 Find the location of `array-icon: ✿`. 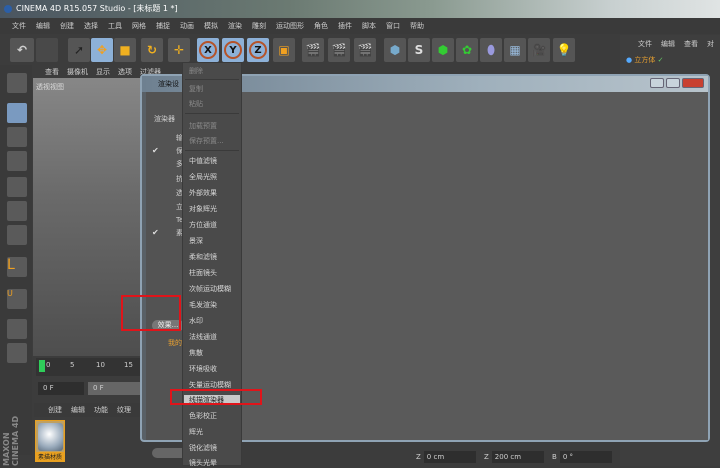

array-icon: ✿ is located at coordinates (467, 50).